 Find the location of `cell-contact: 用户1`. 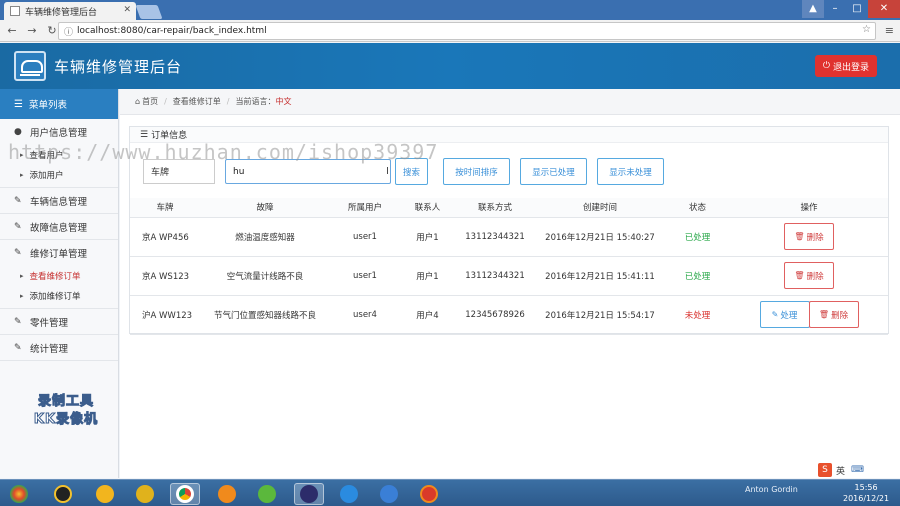

cell-contact: 用户1 is located at coordinates (427, 237).